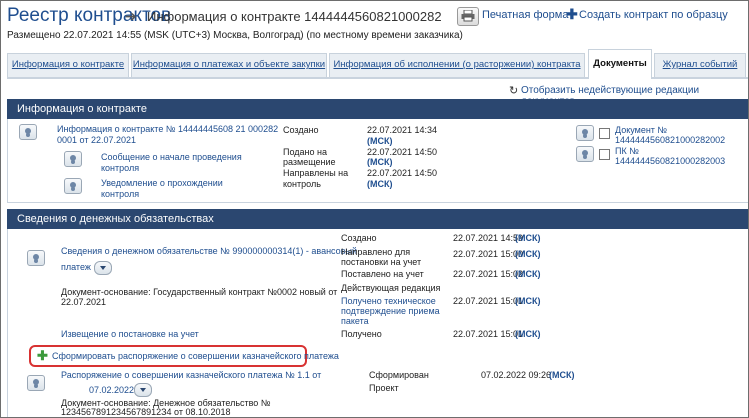  I want to click on create-by-template-link: Создать контракт по образцу, so click(653, 15).